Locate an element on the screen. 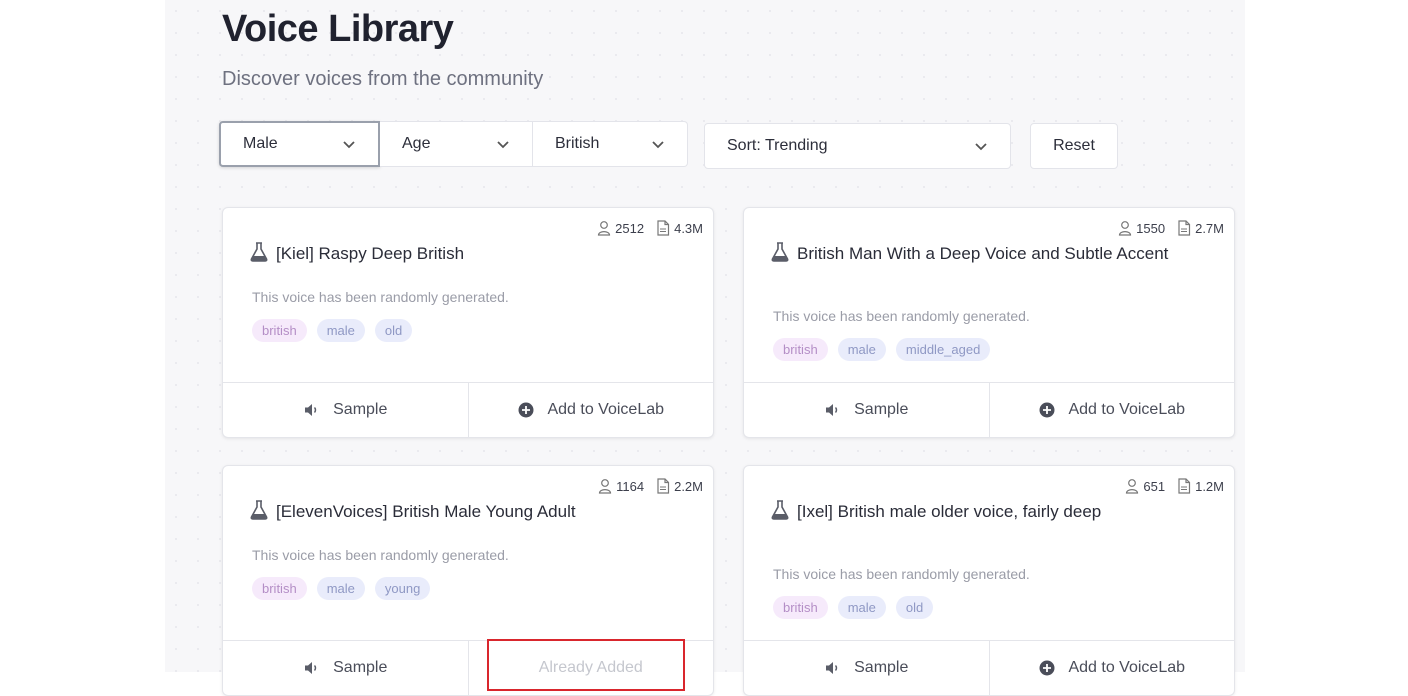 This screenshot has width=1408, height=696. age-filter-dropdown: Age is located at coordinates (456, 144).